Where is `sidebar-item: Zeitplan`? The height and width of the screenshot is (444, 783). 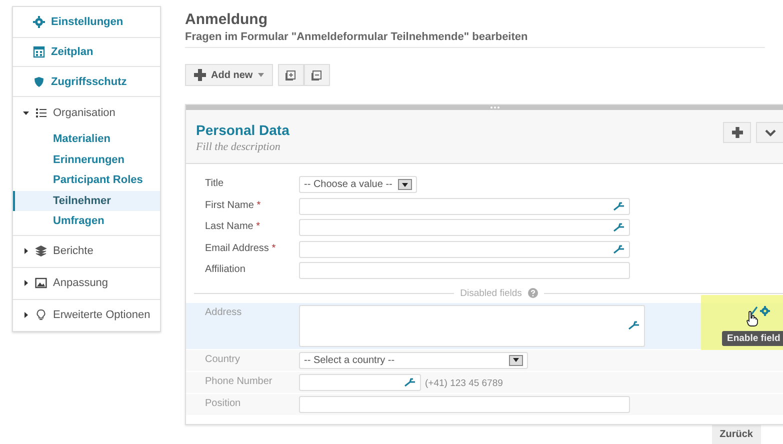 sidebar-item: Zeitplan is located at coordinates (86, 52).